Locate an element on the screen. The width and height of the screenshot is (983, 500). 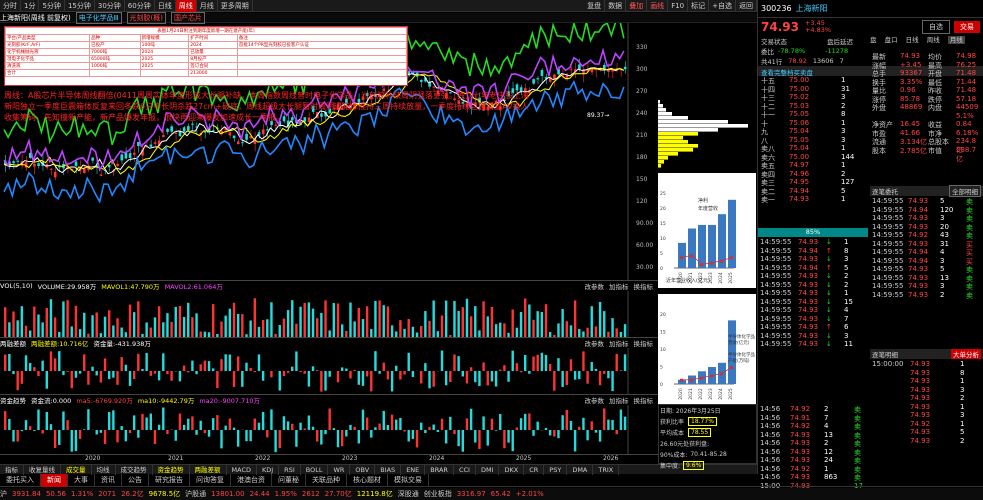
tab-weekly: 周线 is located at coordinates (186, 6).